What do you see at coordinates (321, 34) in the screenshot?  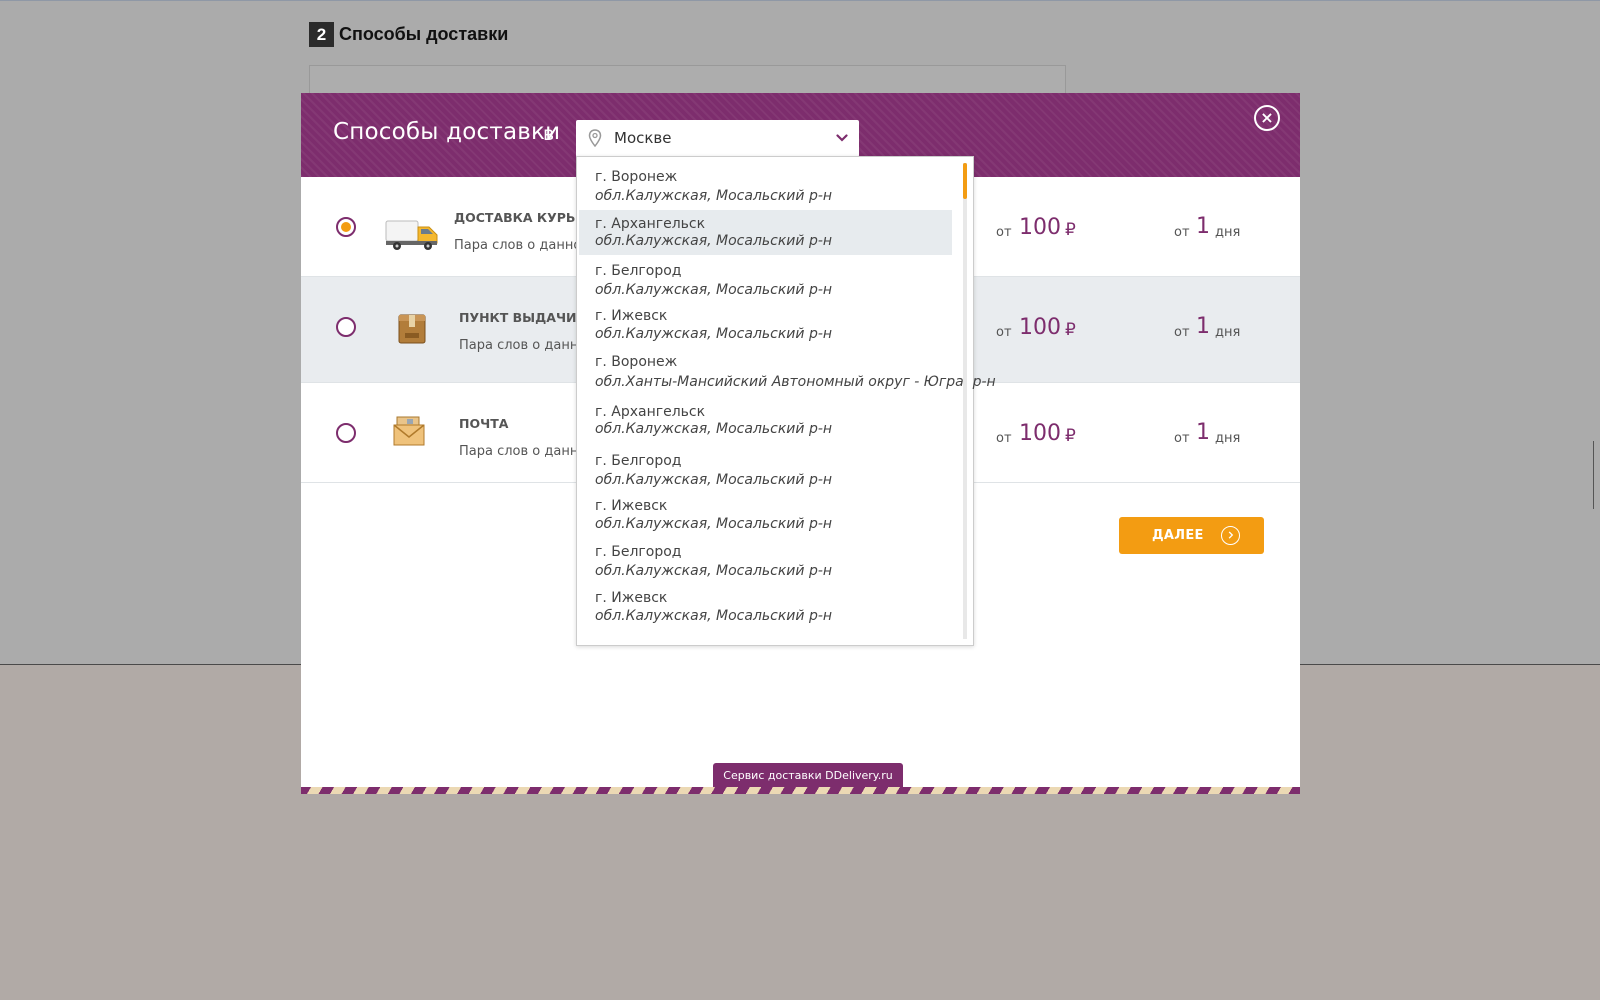 I see `step-number: 2` at bounding box center [321, 34].